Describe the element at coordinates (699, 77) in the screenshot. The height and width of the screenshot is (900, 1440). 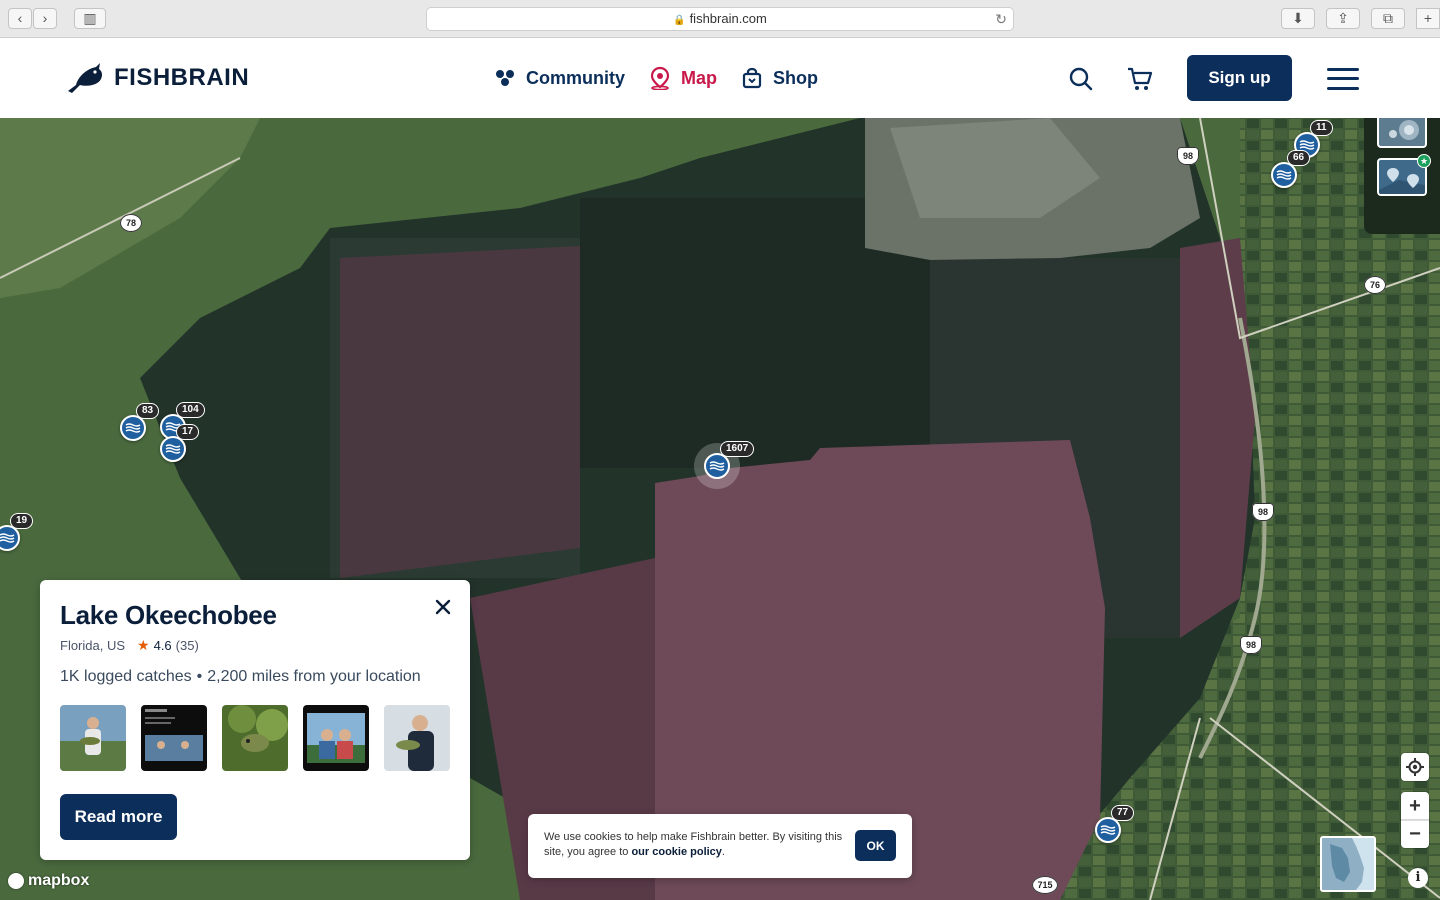
I see `nav-map-label: Map` at that location.